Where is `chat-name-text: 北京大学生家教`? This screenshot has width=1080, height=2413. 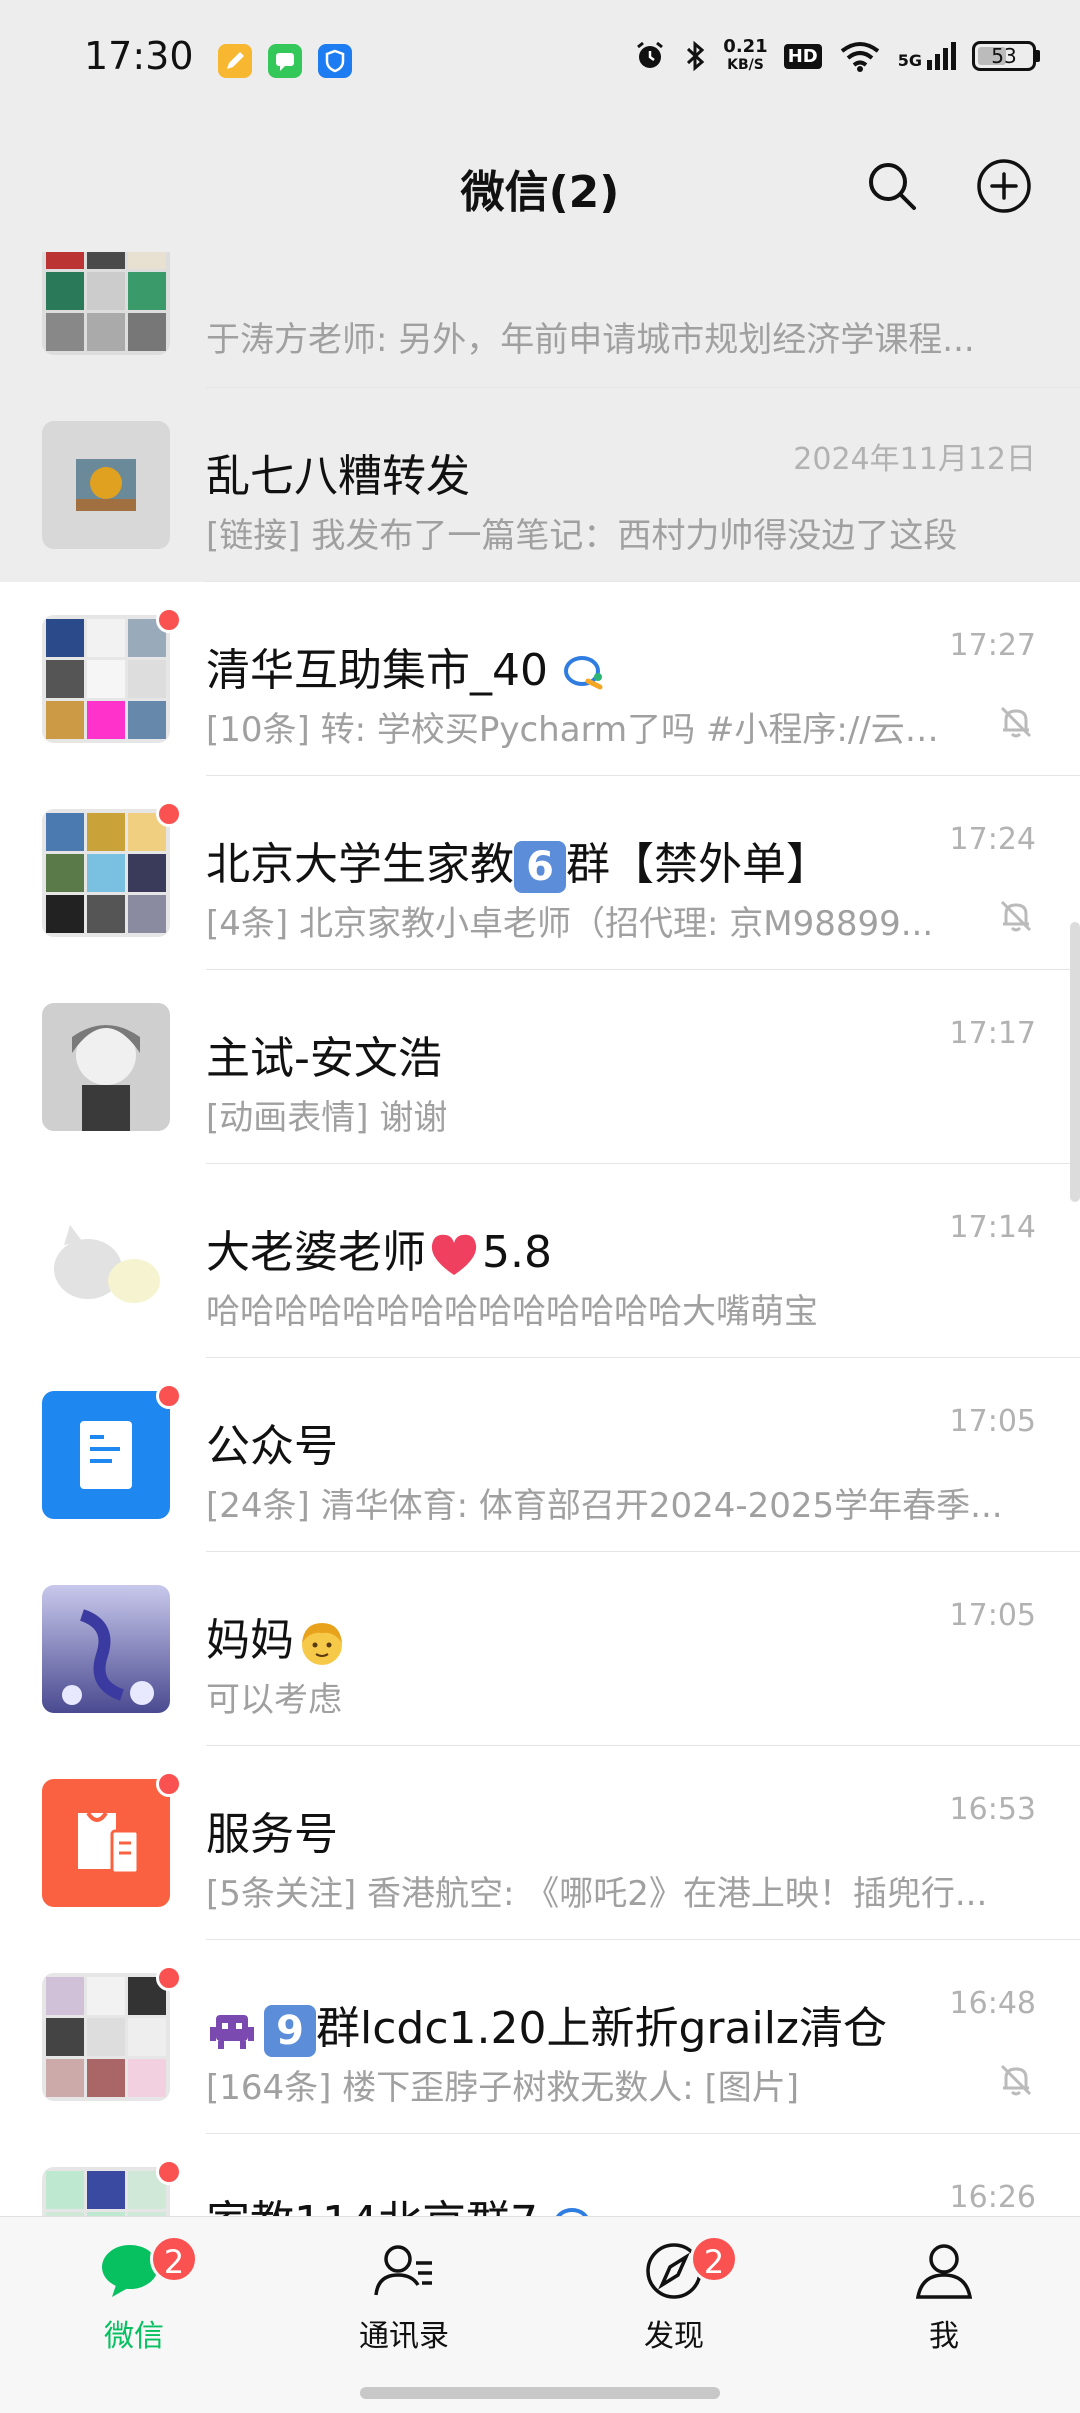 chat-name-text: 北京大学生家教 is located at coordinates (360, 864).